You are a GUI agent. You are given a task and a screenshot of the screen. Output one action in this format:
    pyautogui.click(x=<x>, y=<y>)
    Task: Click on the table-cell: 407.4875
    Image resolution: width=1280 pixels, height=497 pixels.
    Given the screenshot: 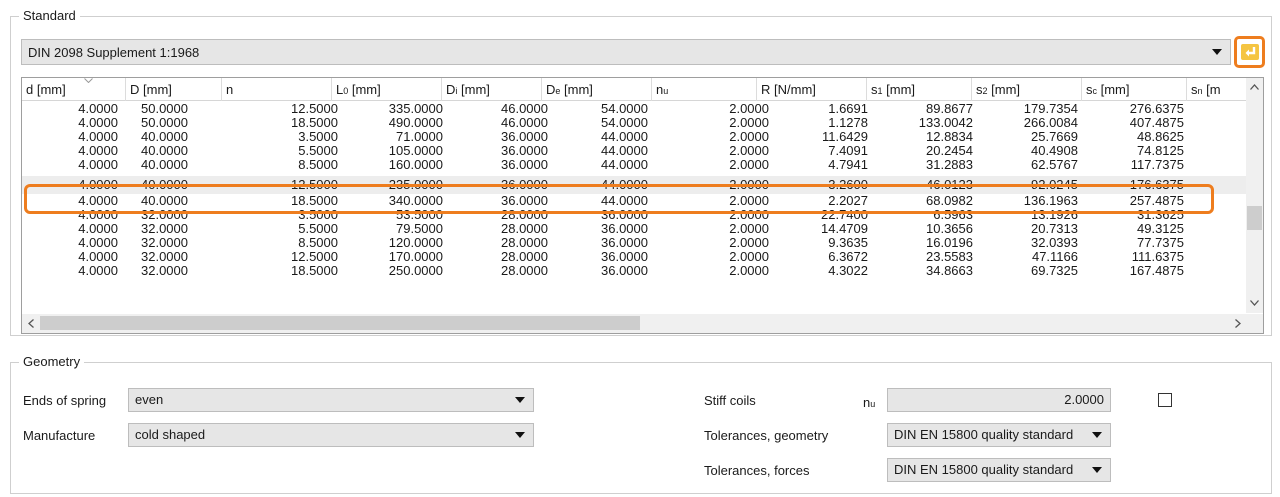 What is the action you would take?
    pyautogui.click(x=1156, y=122)
    